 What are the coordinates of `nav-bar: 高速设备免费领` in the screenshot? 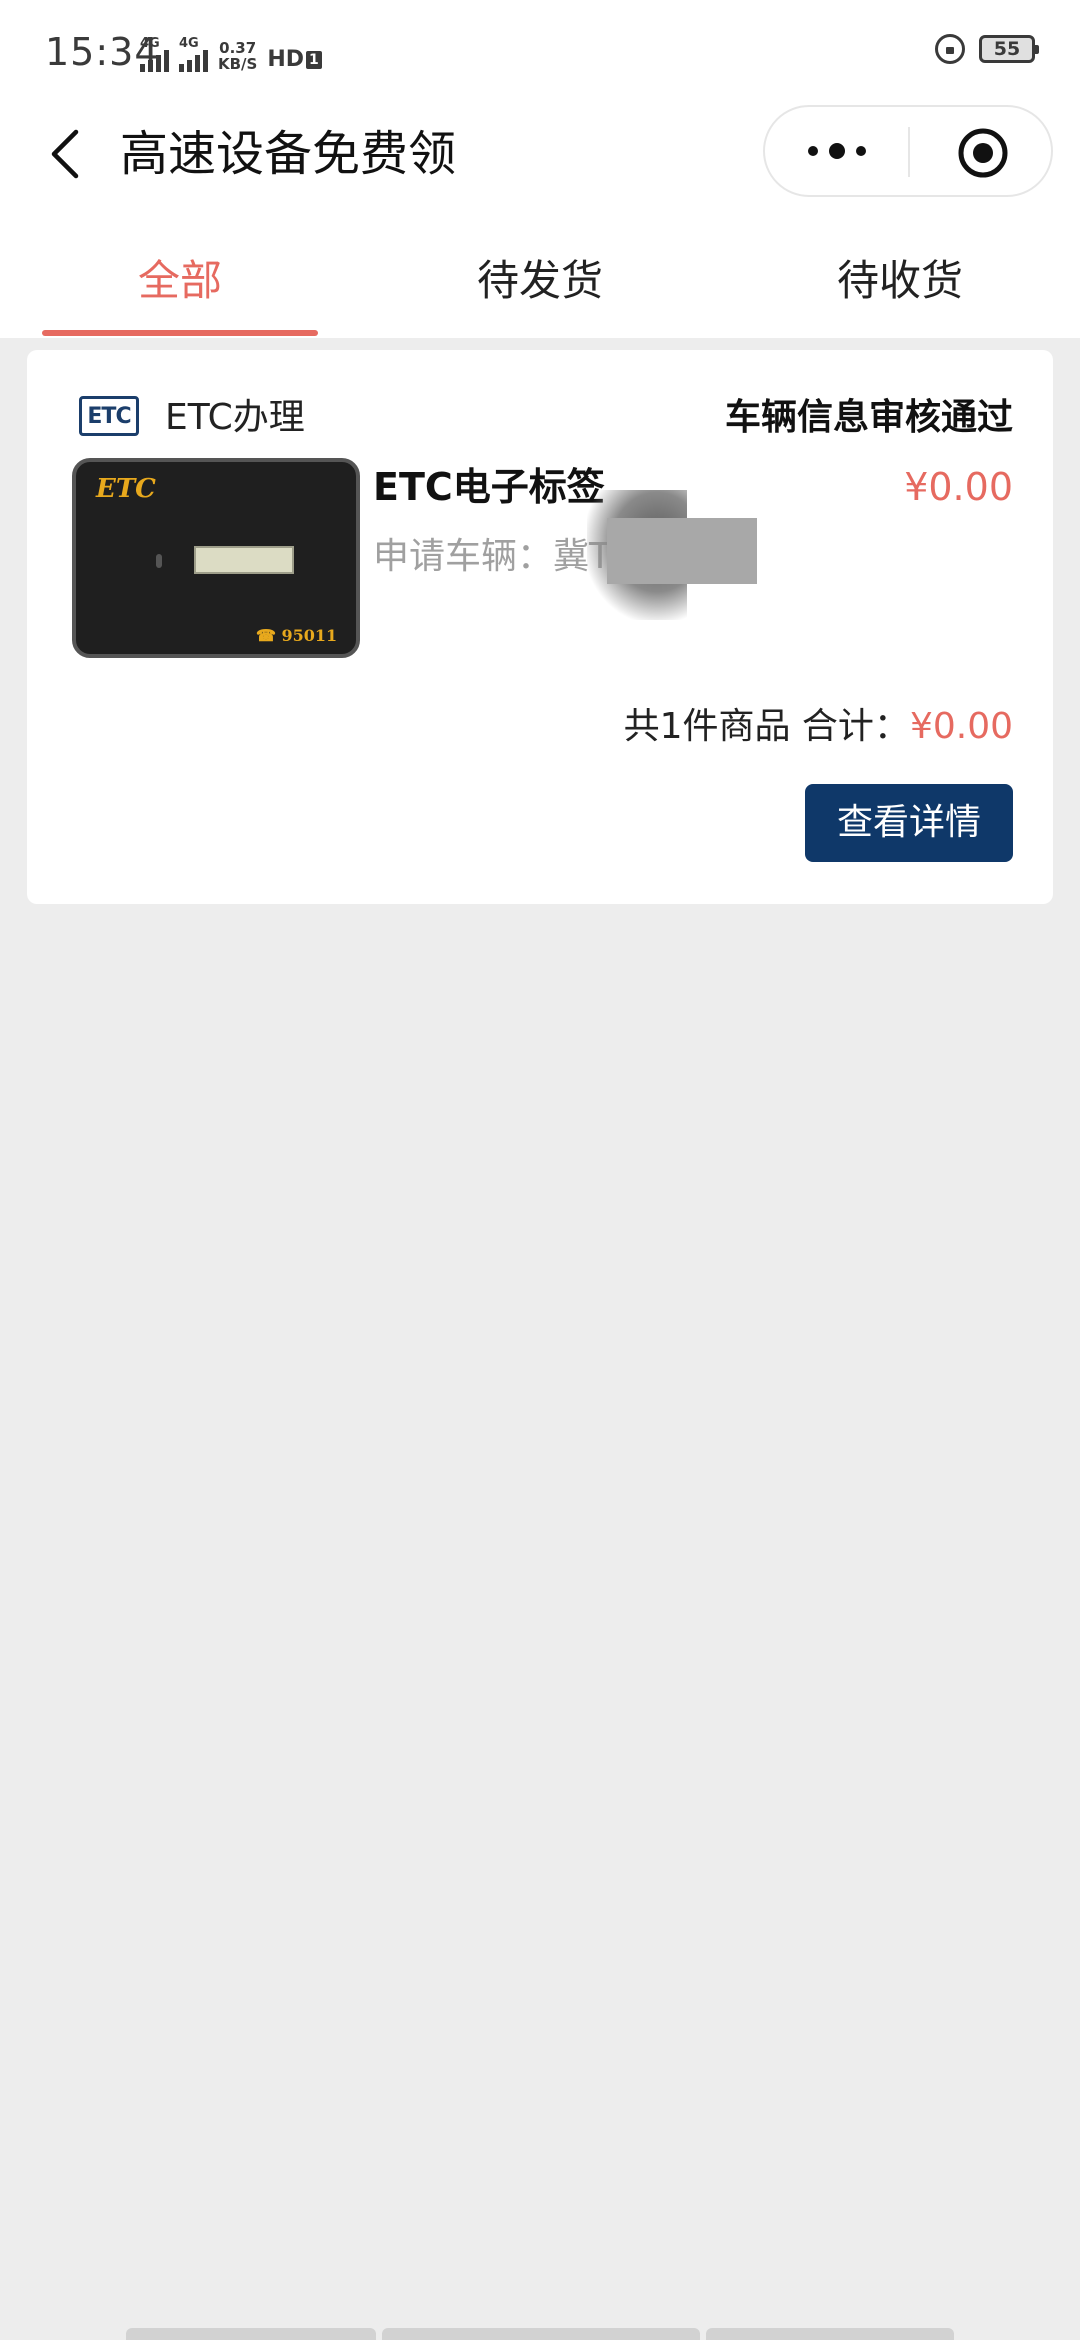 It's located at (540, 155).